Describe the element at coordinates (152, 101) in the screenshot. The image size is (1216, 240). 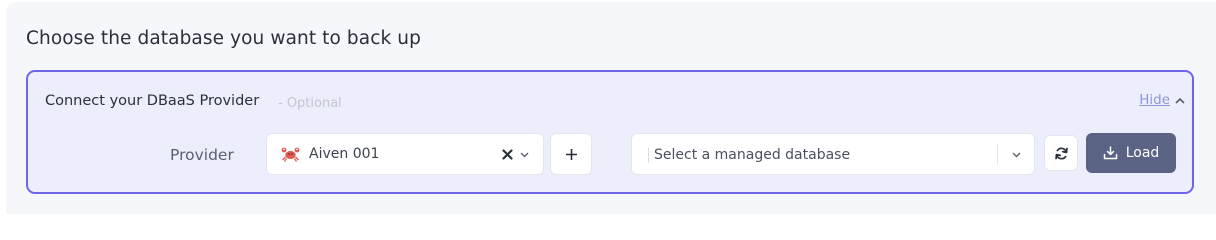
I see `panel-heading: Connect your DBaaS Provider` at that location.